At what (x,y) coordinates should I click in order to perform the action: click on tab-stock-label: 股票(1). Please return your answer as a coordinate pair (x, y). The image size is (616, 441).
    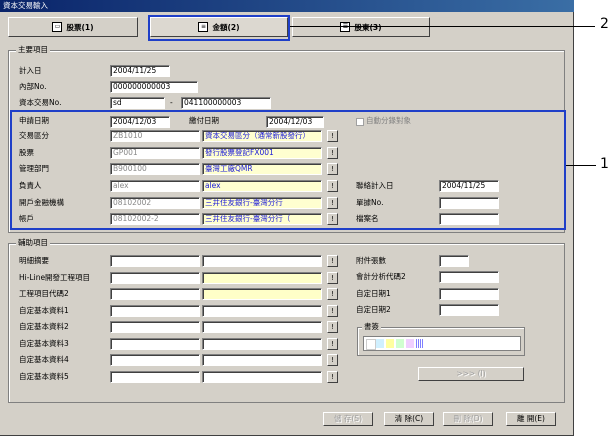
    Looking at the image, I should click on (80, 27).